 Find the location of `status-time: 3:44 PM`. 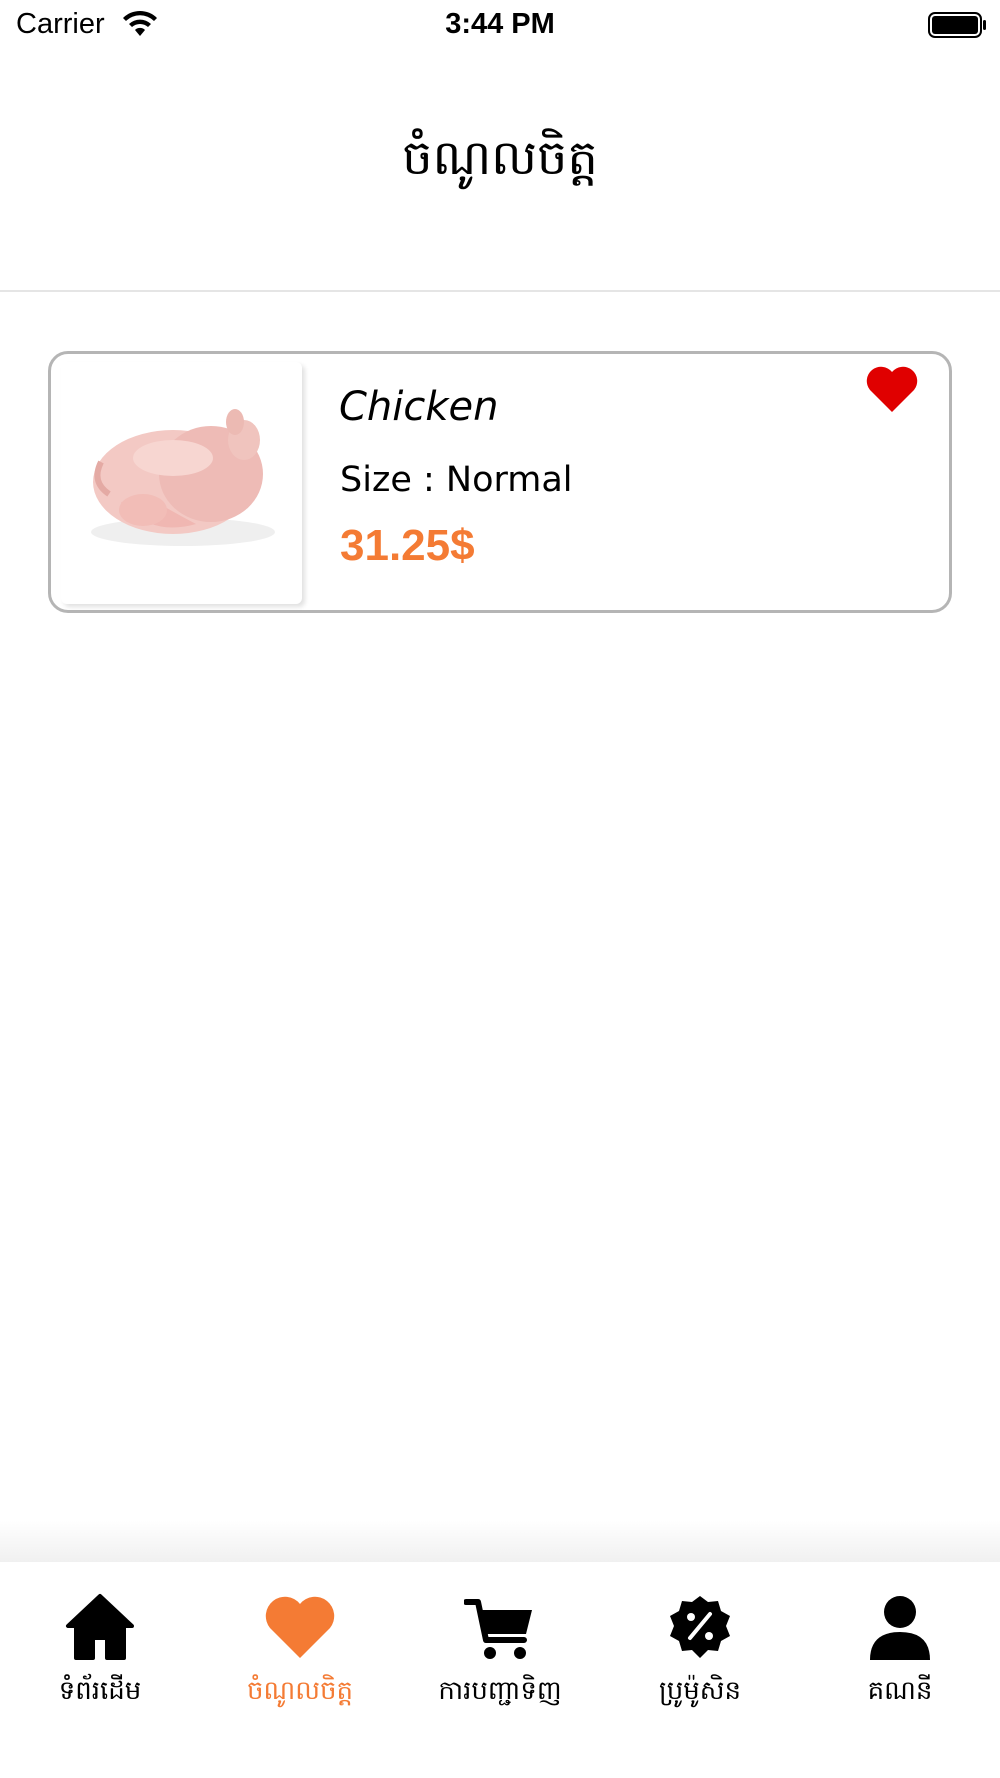

status-time: 3:44 PM is located at coordinates (500, 24).